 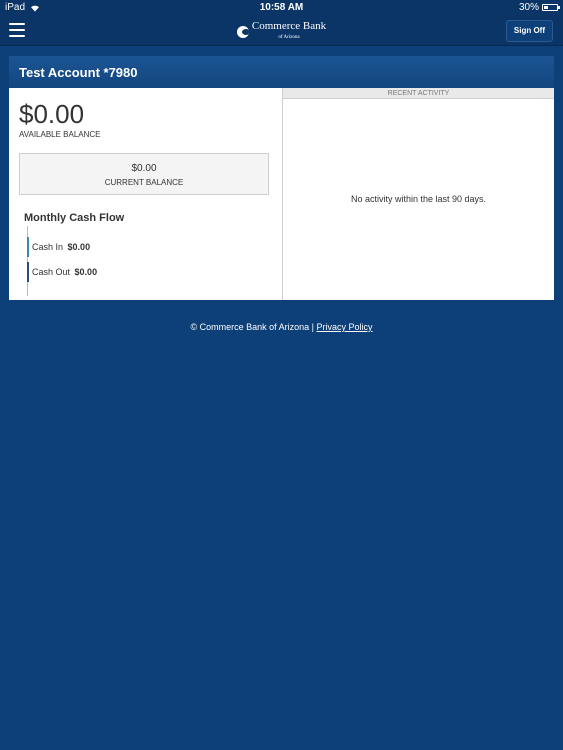 I want to click on cash-out-label: Cash Out, so click(x=51, y=272).